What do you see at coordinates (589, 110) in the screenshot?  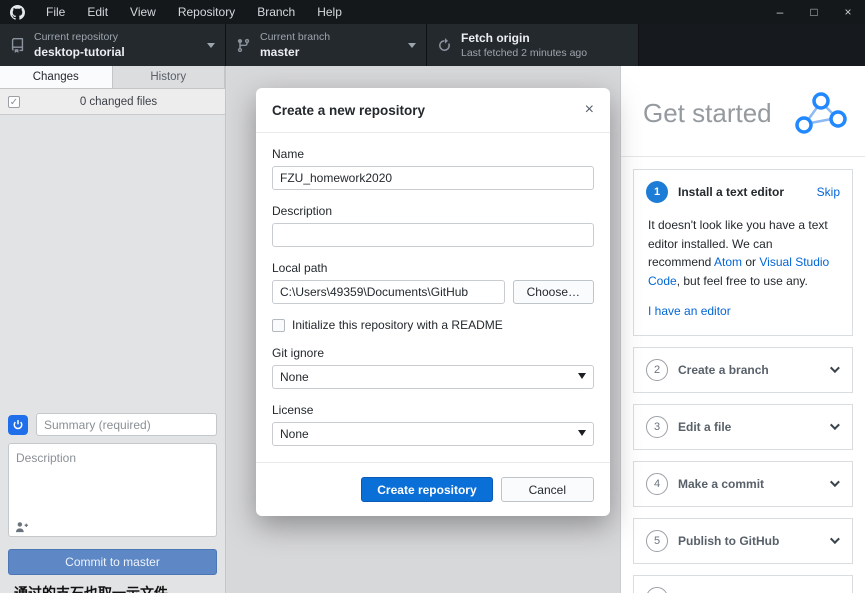 I see `close-dialog-icon: ×` at bounding box center [589, 110].